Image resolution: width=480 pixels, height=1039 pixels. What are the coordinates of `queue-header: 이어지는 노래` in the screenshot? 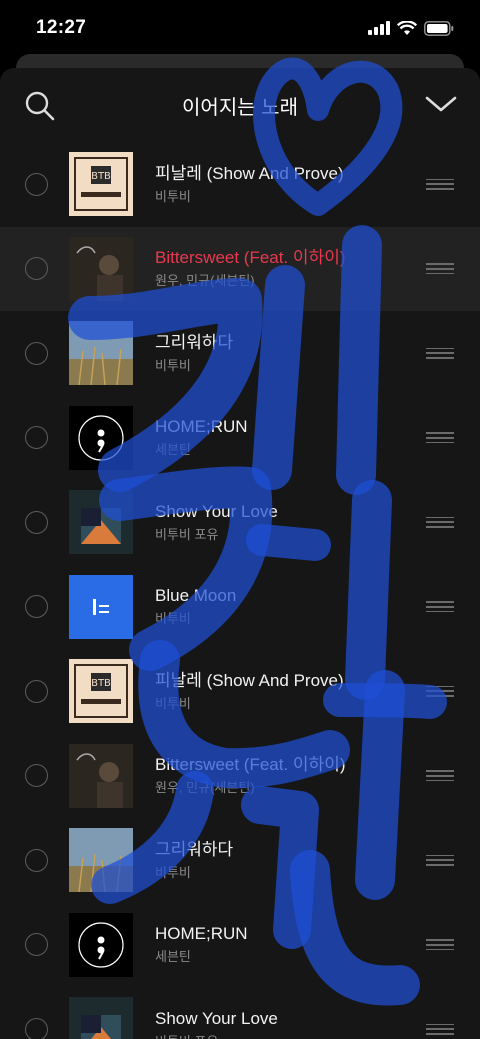 It's located at (240, 105).